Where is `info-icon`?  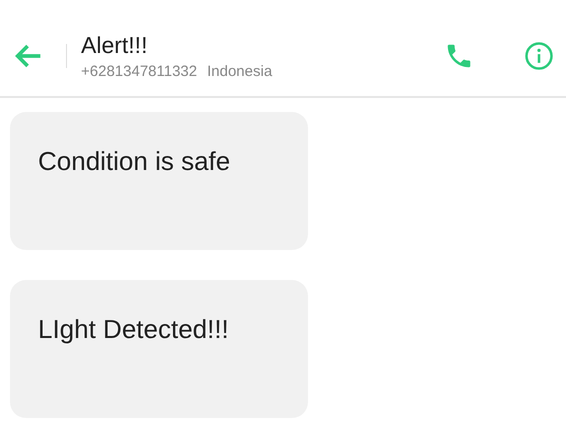
info-icon is located at coordinates (539, 56).